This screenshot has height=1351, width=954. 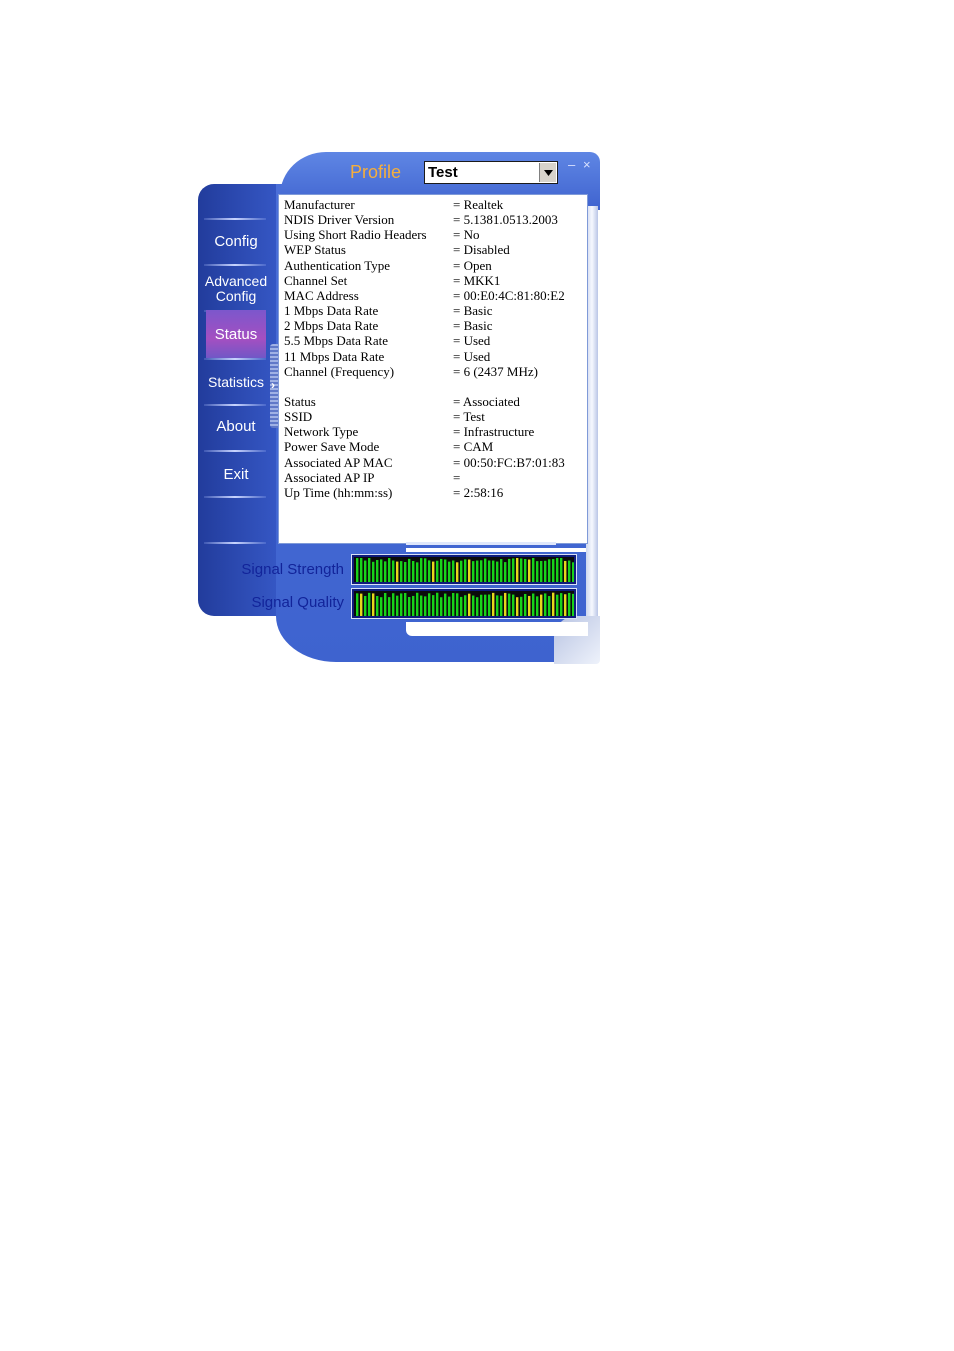 What do you see at coordinates (457, 477) in the screenshot?
I see `status-value: =` at bounding box center [457, 477].